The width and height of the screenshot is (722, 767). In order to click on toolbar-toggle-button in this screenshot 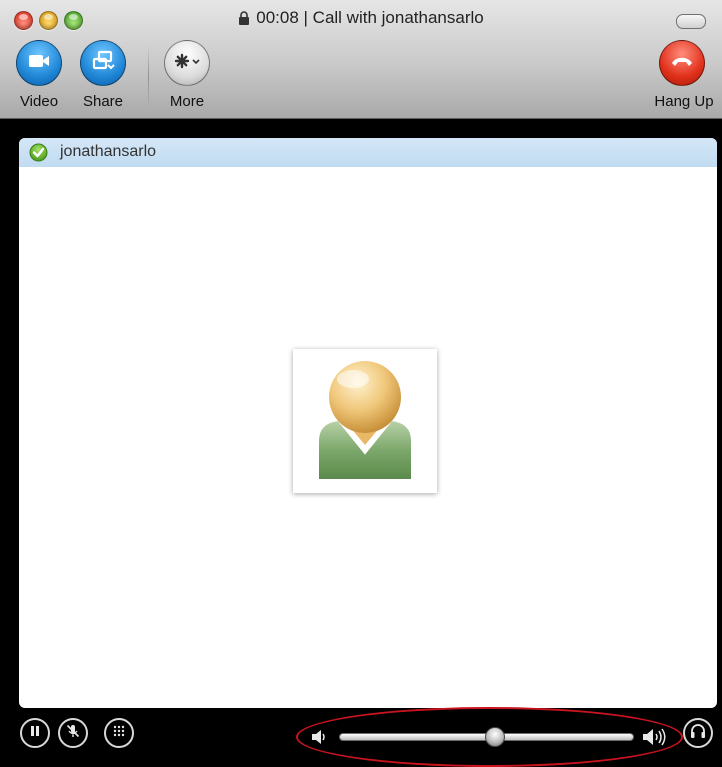, I will do `click(691, 21)`.